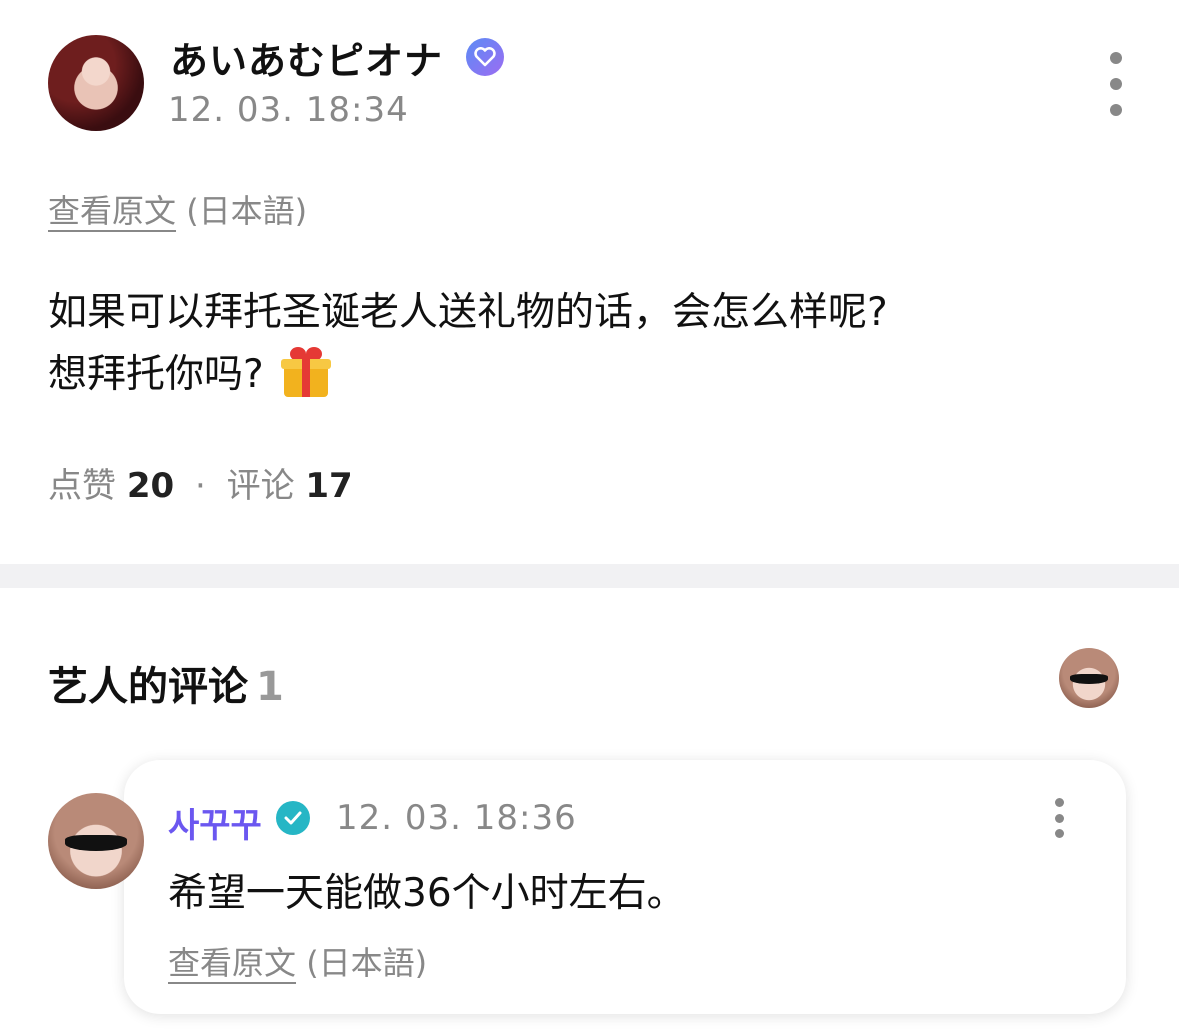  Describe the element at coordinates (288, 110) in the screenshot. I see `post-timestamp: 12. 03. 18:34` at that location.